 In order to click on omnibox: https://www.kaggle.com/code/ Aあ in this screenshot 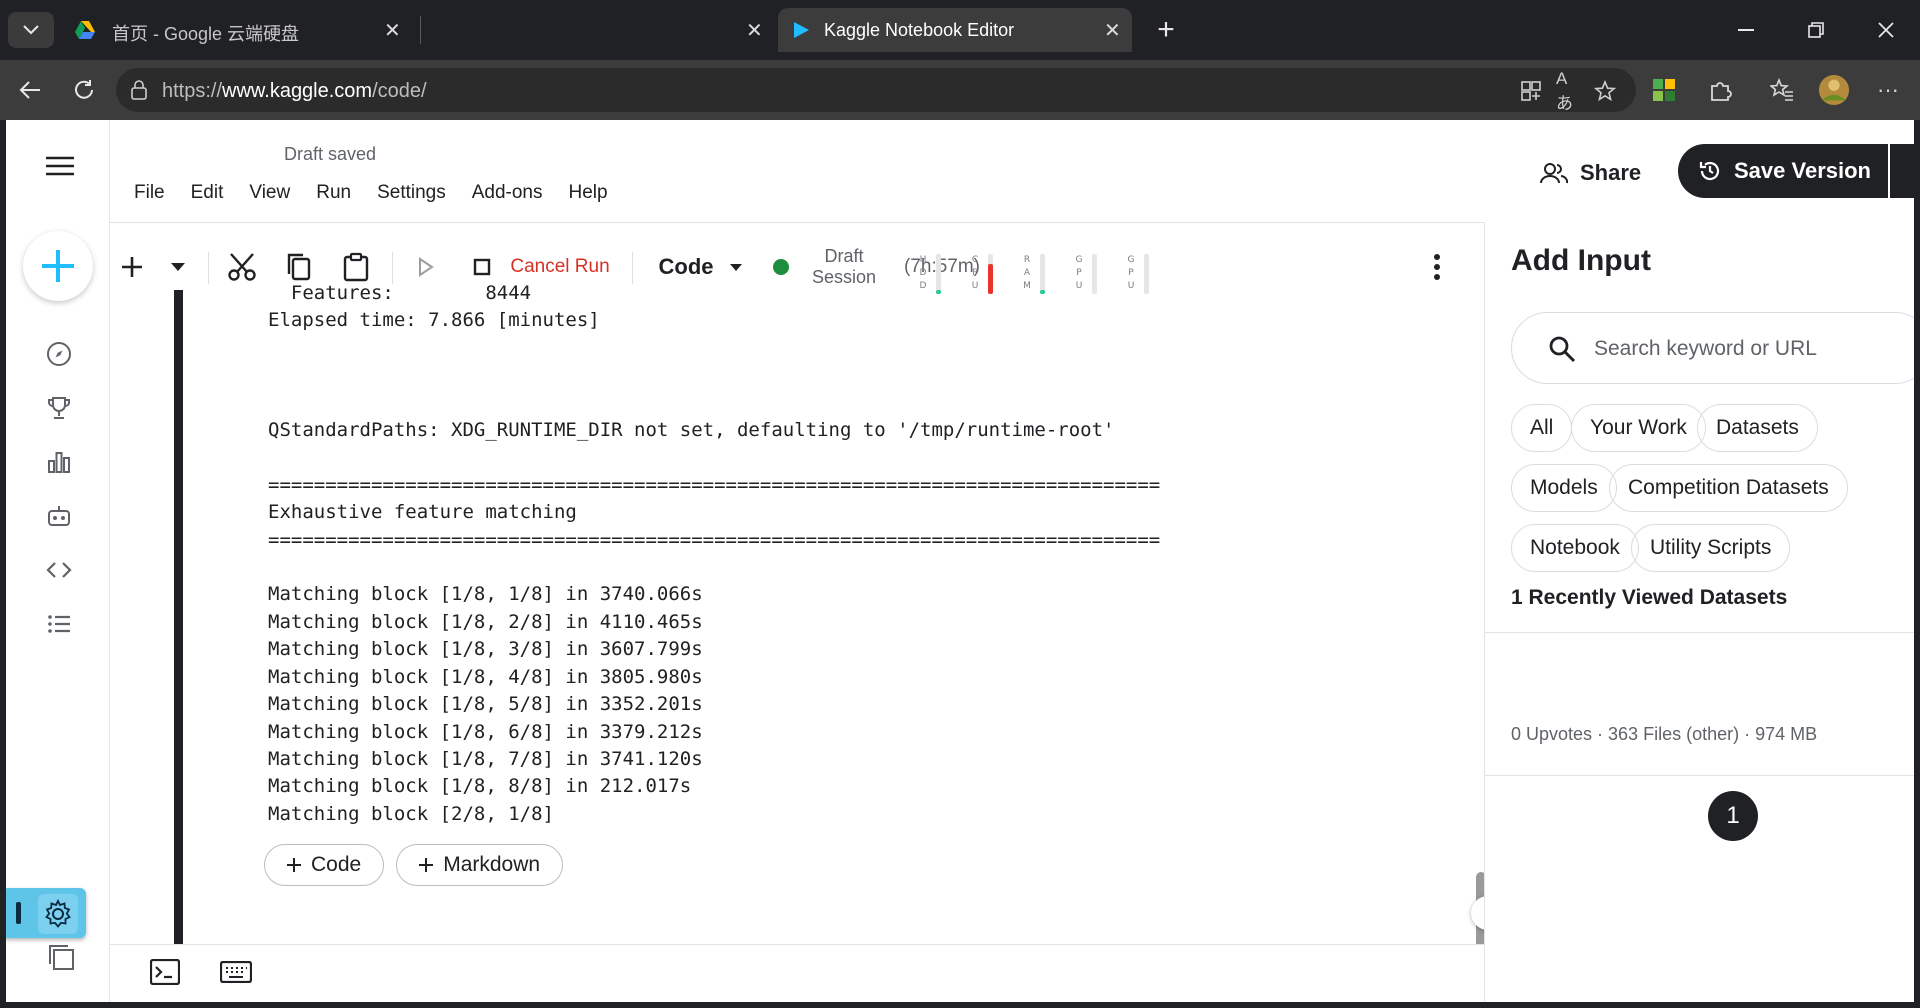, I will do `click(876, 90)`.